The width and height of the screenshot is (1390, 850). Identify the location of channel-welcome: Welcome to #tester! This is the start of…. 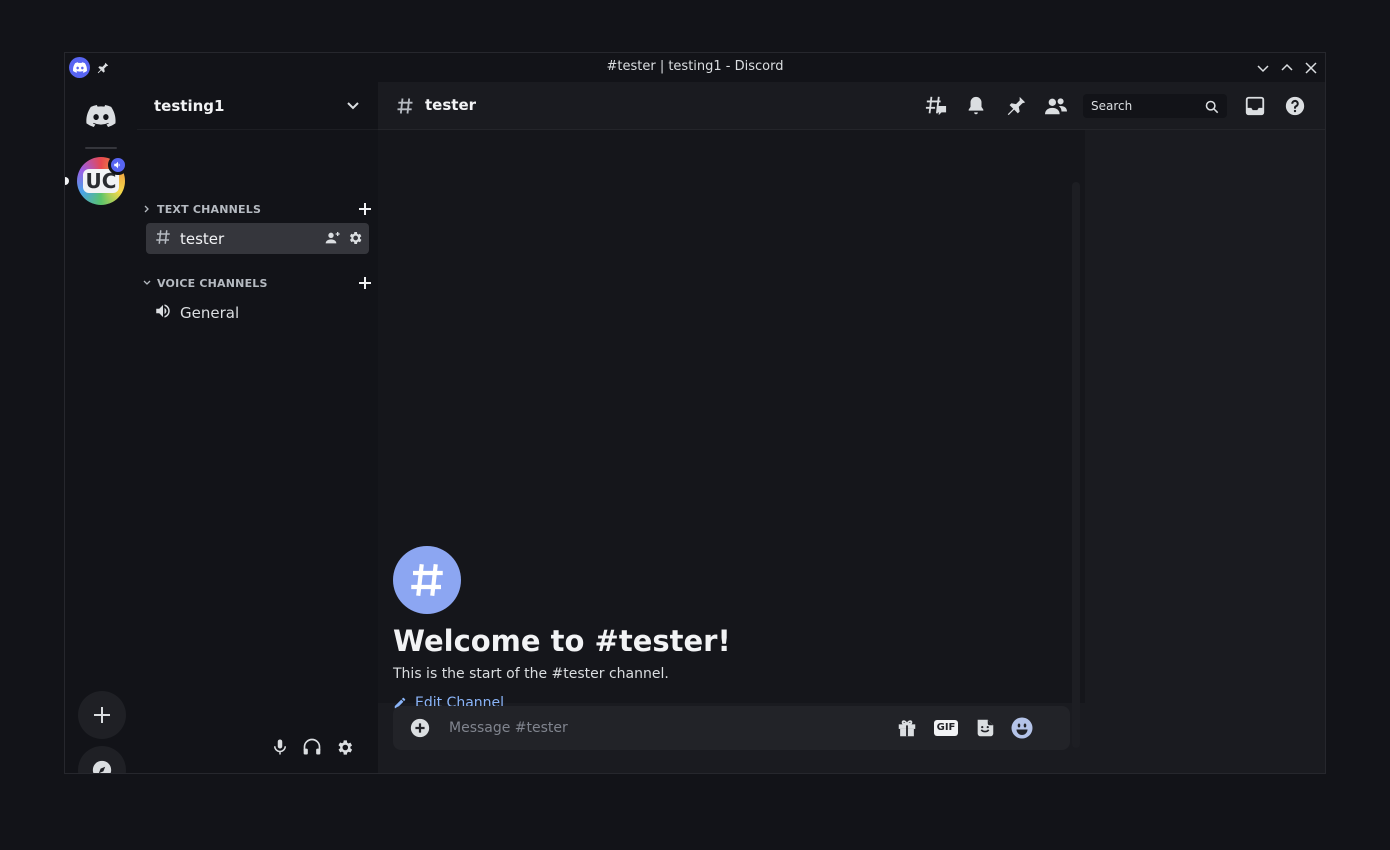
(562, 628).